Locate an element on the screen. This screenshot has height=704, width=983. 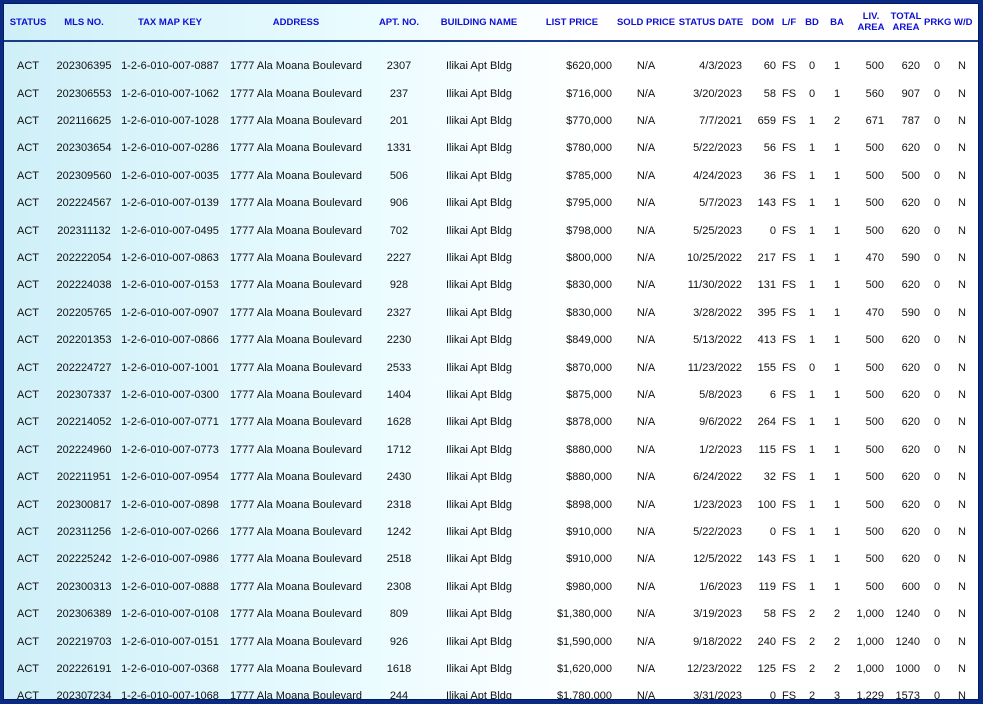
cell-liv-area: 470 is located at coordinates (874, 258).